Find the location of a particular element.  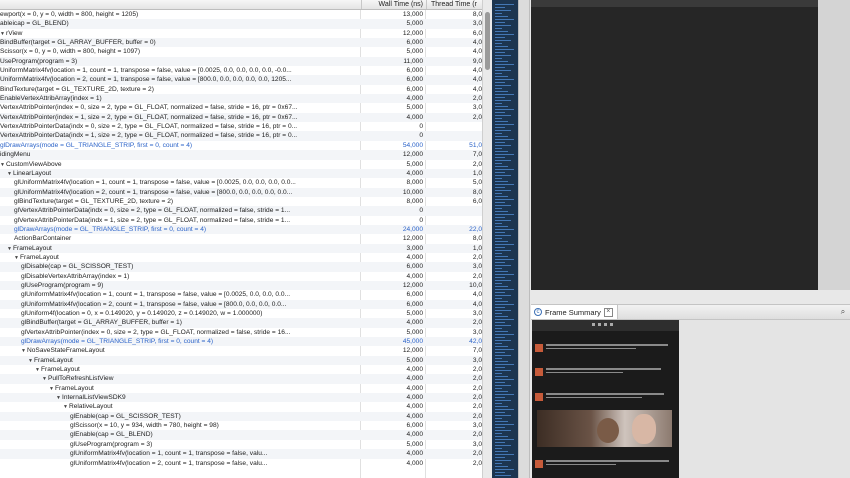

tab-frame-summary: c Frame Summary × is located at coordinates (574, 312).